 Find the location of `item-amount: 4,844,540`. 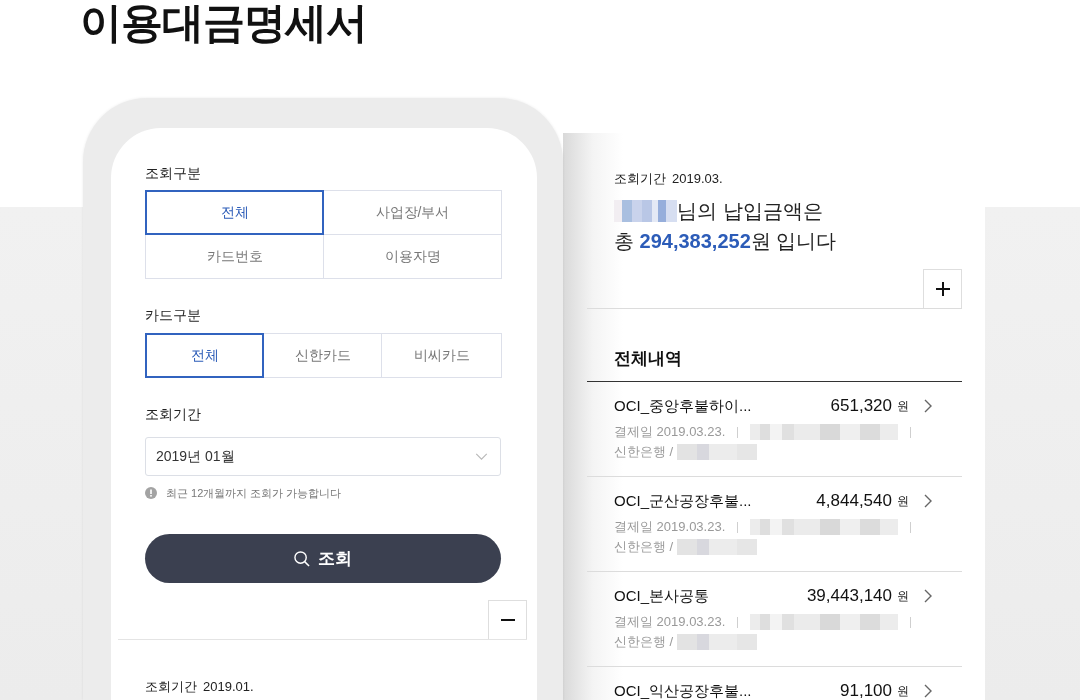

item-amount: 4,844,540 is located at coordinates (854, 501).